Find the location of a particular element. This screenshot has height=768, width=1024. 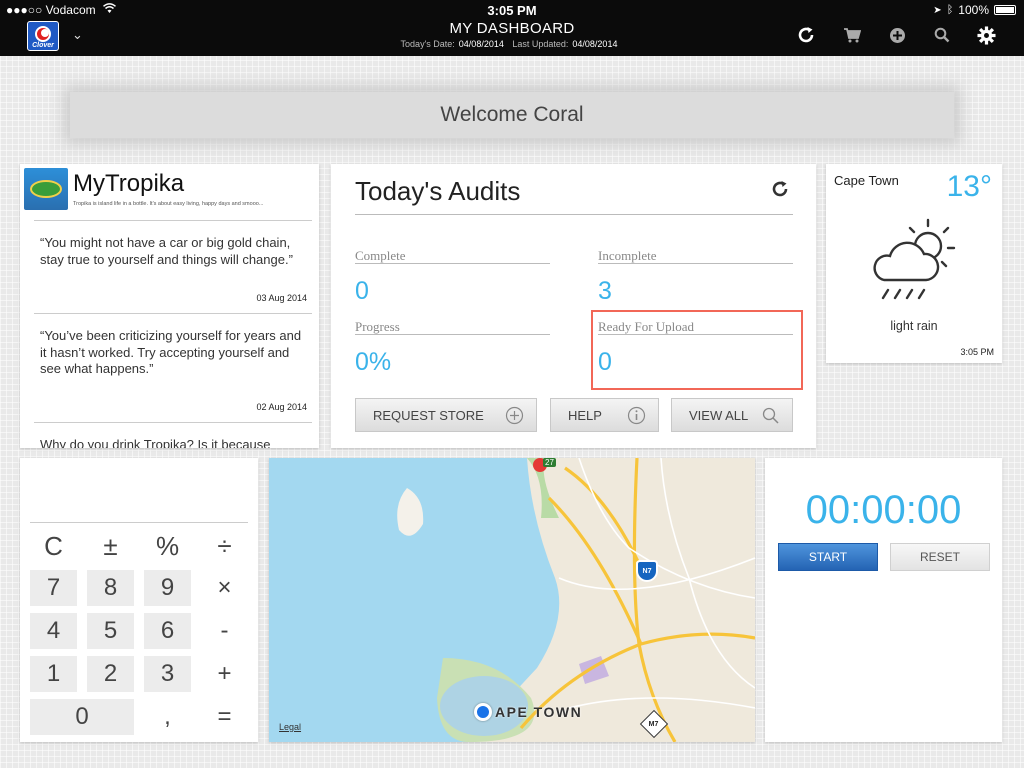

battery-icon is located at coordinates (1005, 10).